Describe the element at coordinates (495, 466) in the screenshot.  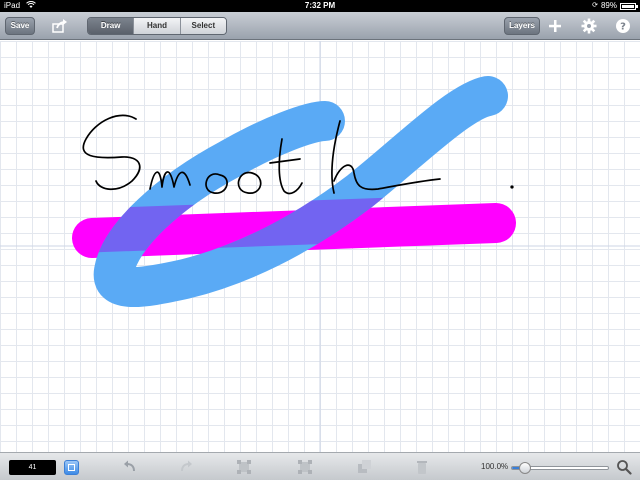
I see `zoom-level-label: 100.0%` at that location.